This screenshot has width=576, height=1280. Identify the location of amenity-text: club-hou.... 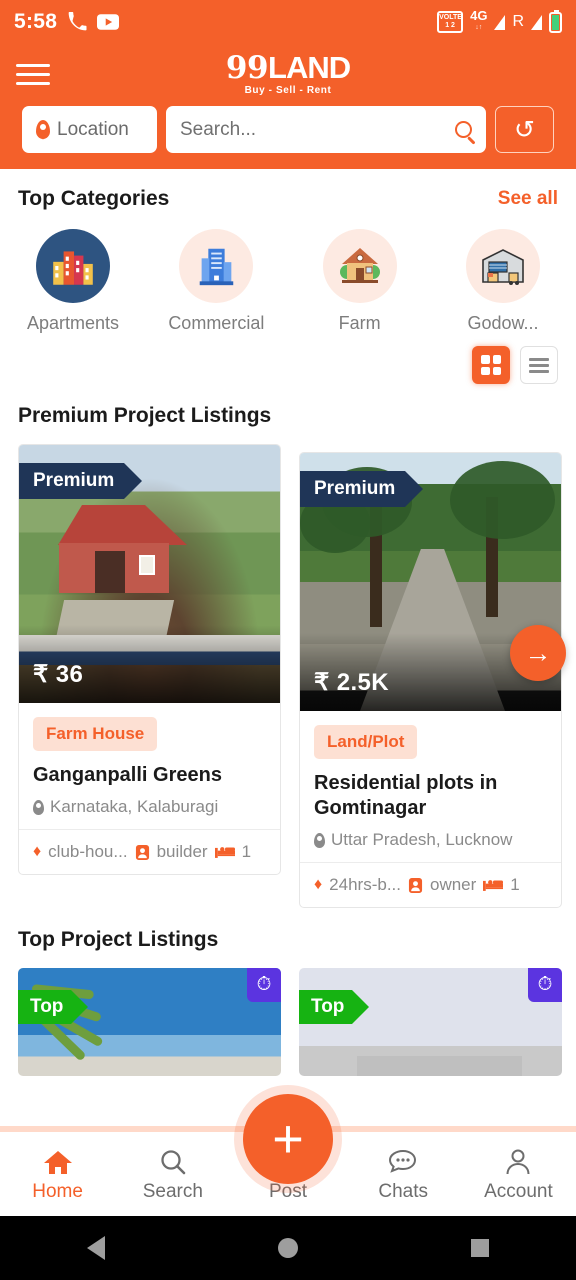
(88, 851).